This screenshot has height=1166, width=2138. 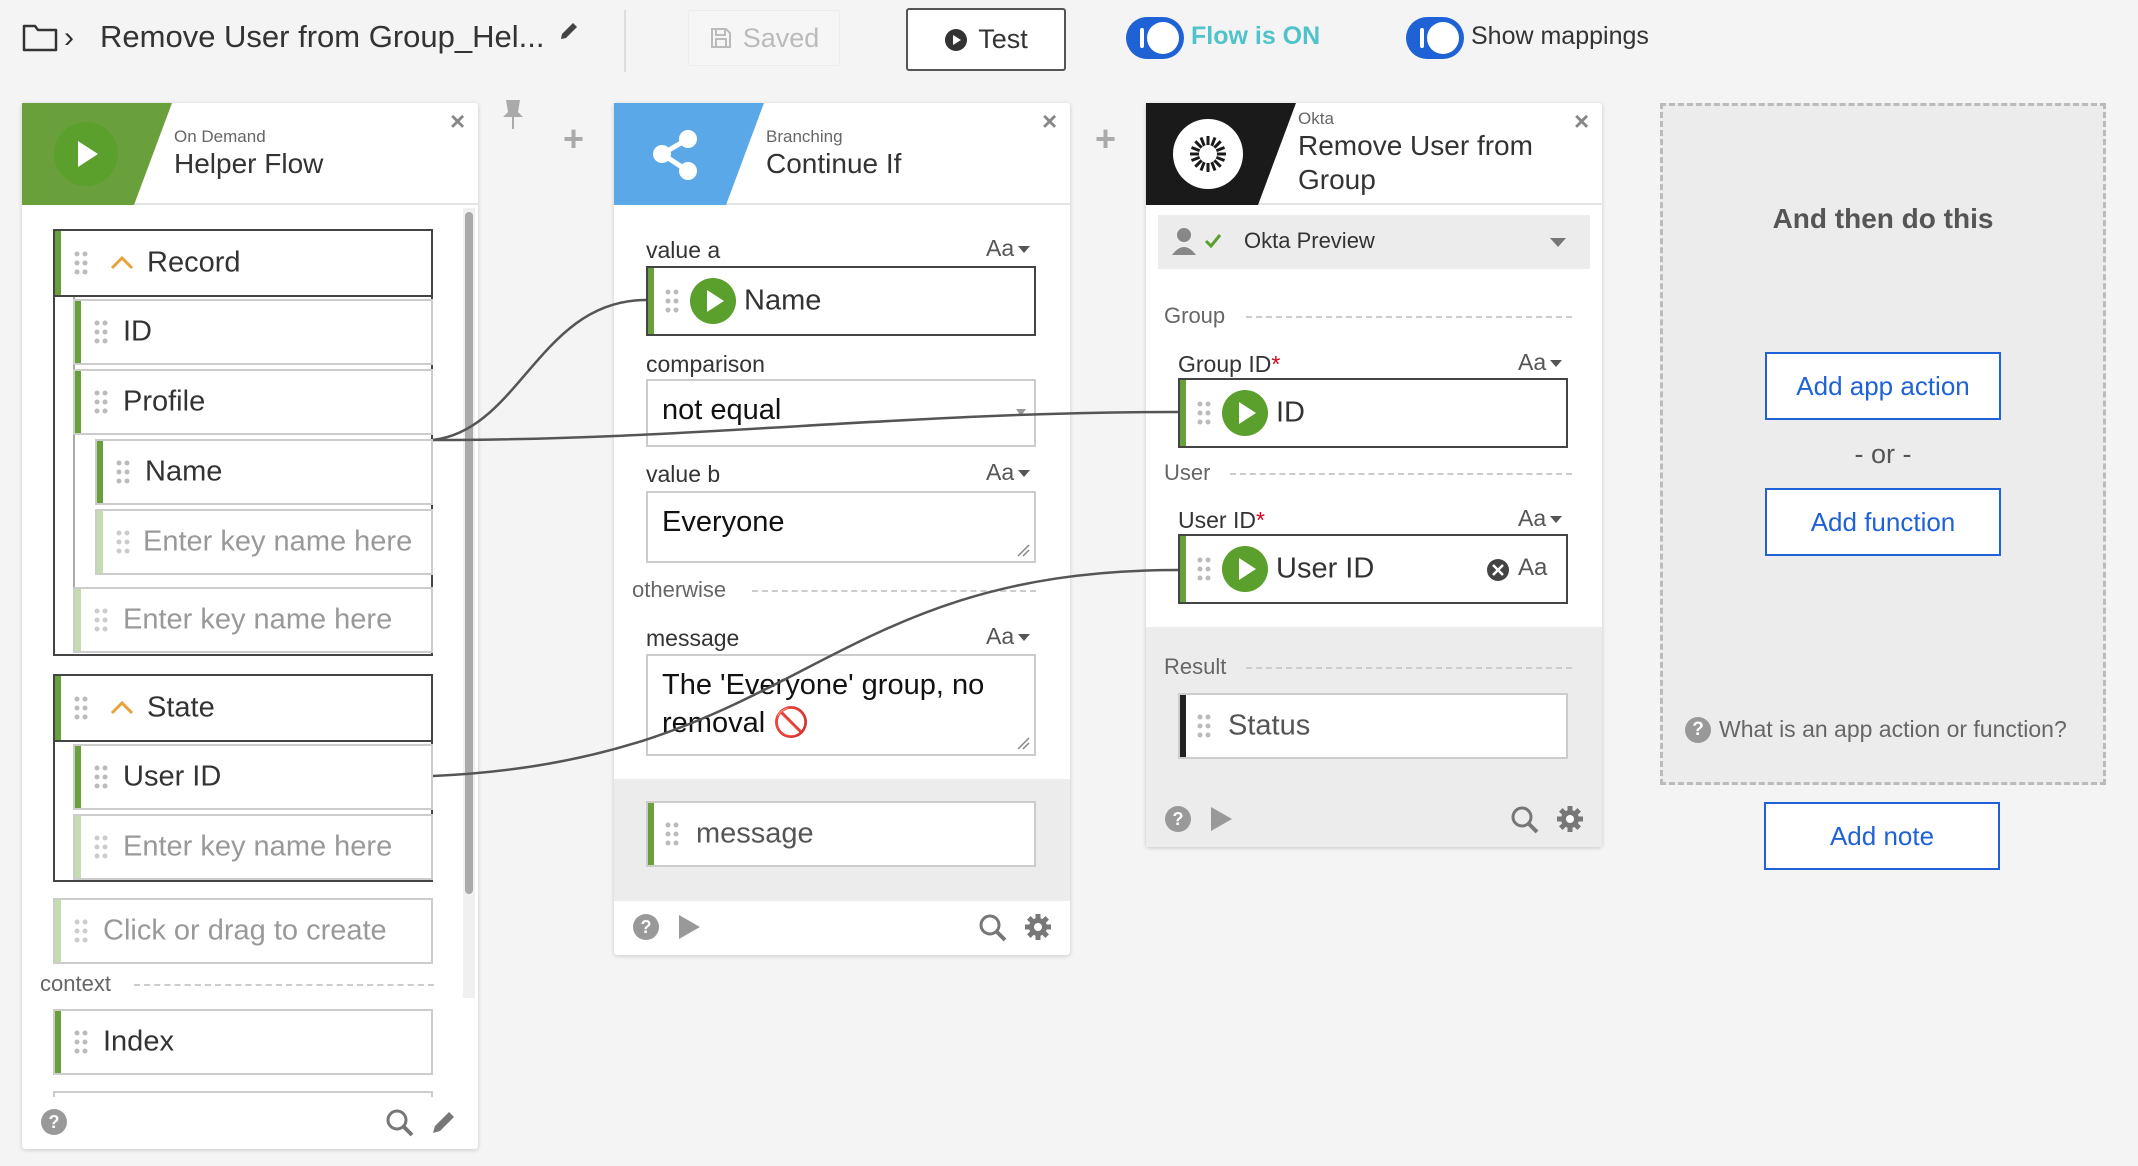 I want to click on card-header: Okta Remove User from Group, so click(x=1374, y=154).